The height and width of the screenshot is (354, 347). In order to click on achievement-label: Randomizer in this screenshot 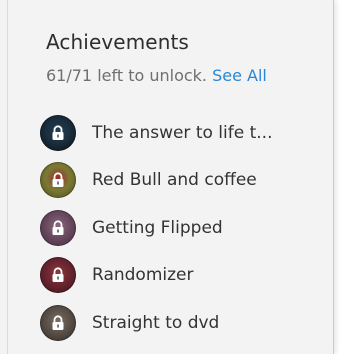, I will do `click(143, 275)`.